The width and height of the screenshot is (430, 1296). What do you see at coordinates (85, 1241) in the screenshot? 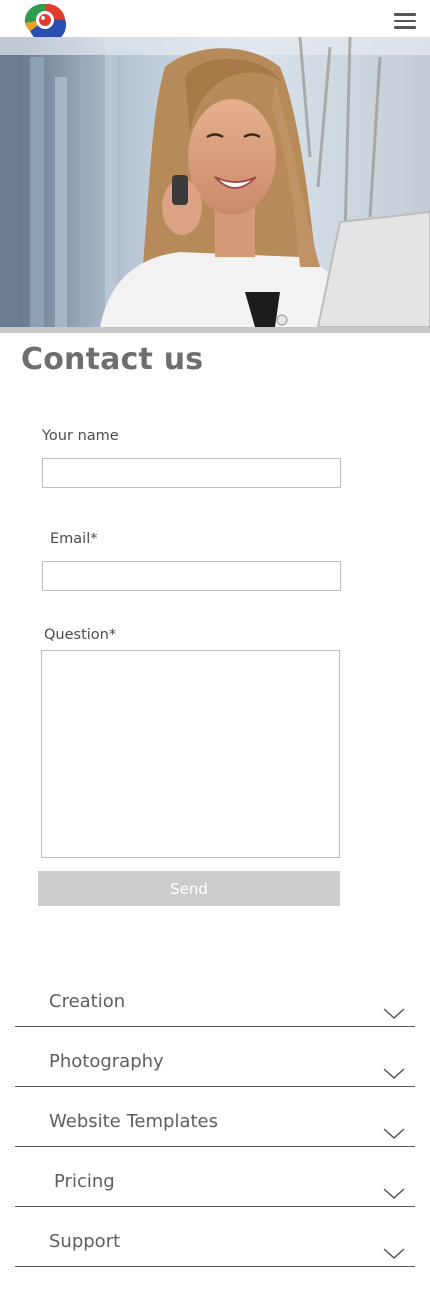
I see `accordion-label: Support` at bounding box center [85, 1241].